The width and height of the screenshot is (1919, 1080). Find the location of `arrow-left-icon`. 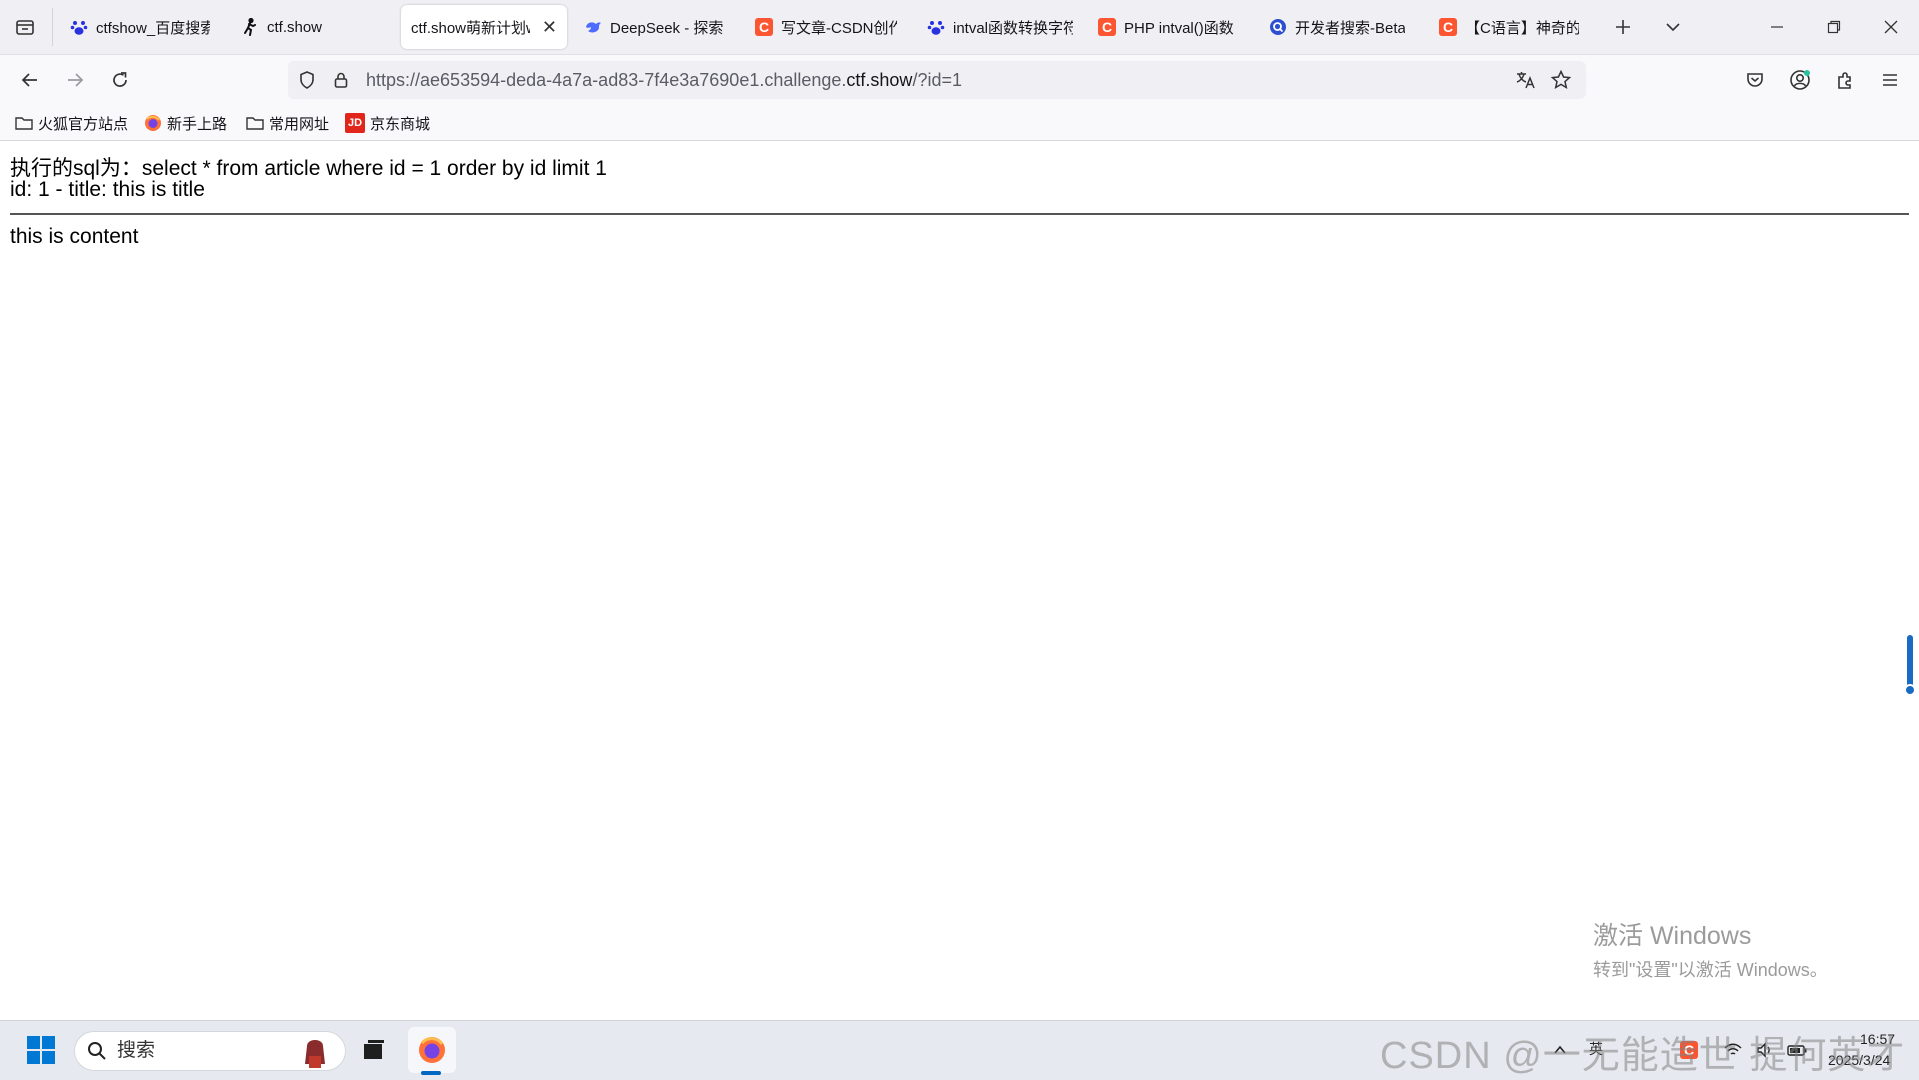

arrow-left-icon is located at coordinates (29, 80).